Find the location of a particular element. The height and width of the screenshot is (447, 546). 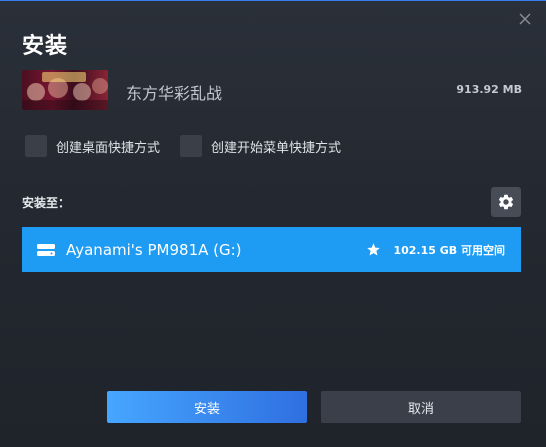

drive-free-space: 102.15 GB 可用空间 is located at coordinates (449, 250).